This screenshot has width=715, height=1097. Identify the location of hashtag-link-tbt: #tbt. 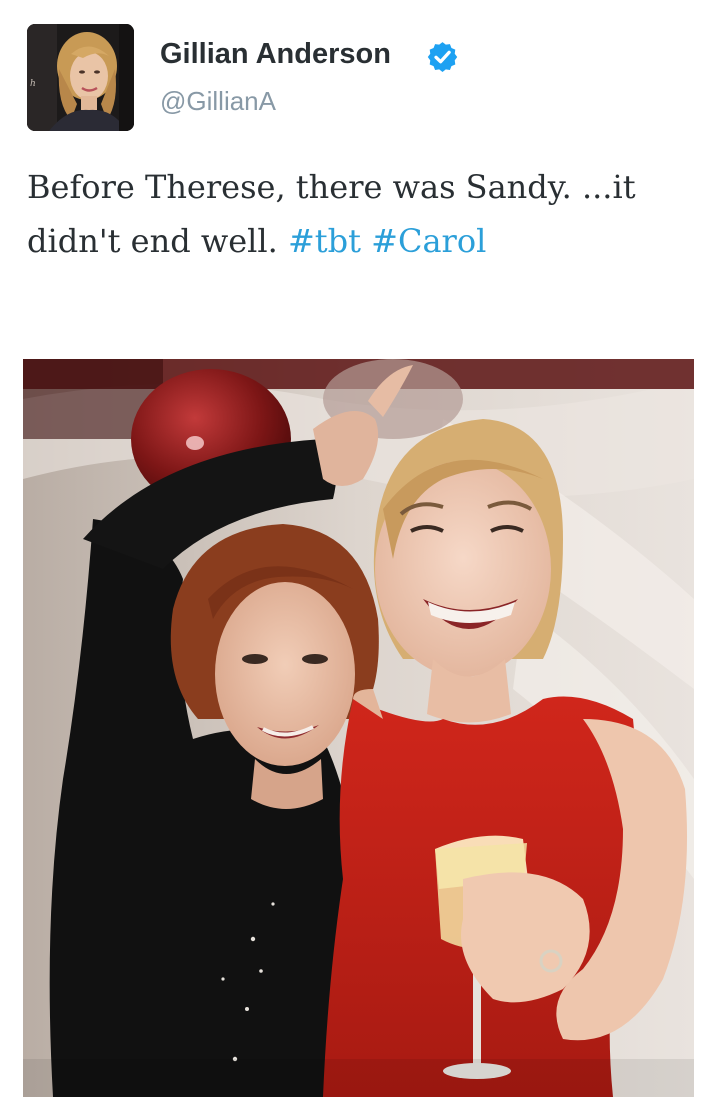
(324, 241).